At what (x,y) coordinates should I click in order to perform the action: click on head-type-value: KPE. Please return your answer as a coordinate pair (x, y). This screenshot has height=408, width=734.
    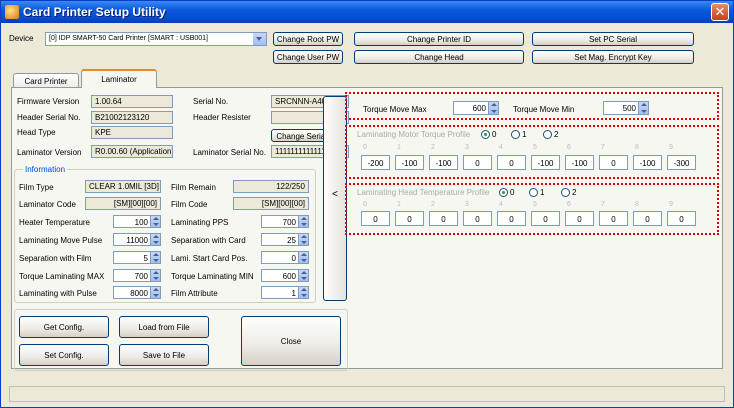
    Looking at the image, I should click on (132, 132).